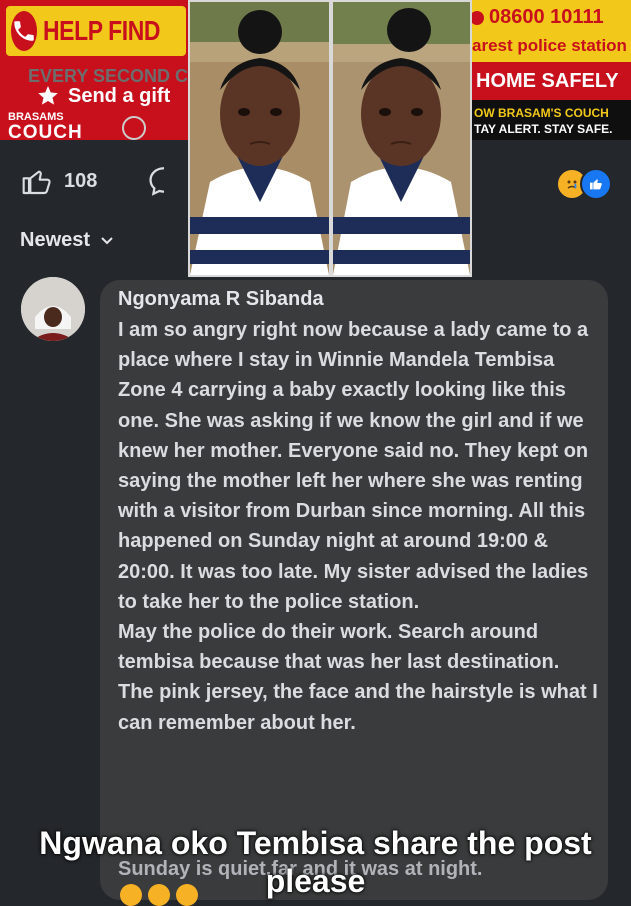 This screenshot has width=631, height=906. What do you see at coordinates (546, 17) in the screenshot?
I see `hotline-number: 08600 10111` at bounding box center [546, 17].